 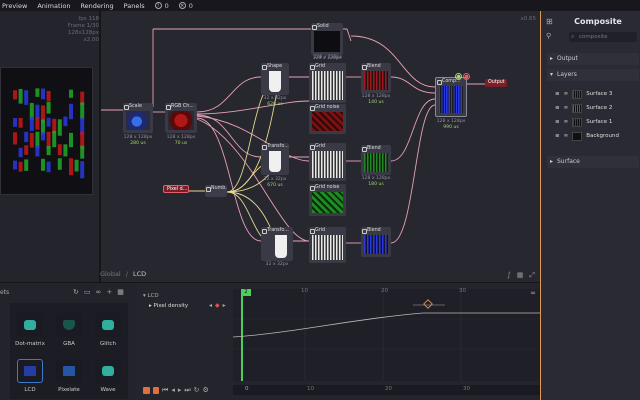 What do you see at coordinates (242, 335) in the screenshot?
I see `playhead` at bounding box center [242, 335].